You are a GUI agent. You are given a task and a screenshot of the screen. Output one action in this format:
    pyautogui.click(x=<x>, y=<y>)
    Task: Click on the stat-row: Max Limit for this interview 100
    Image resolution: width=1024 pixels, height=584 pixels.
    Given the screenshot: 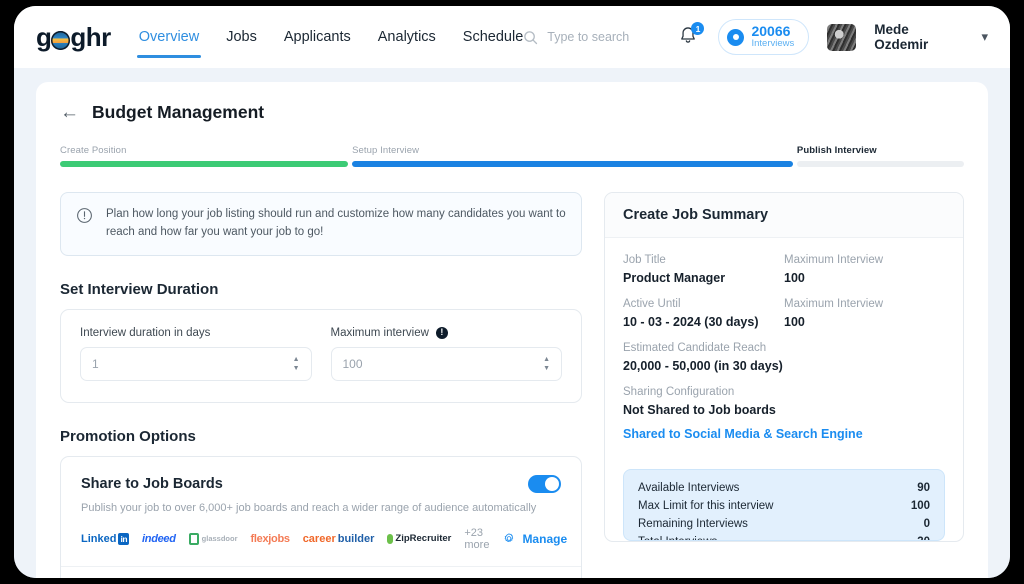 What is the action you would take?
    pyautogui.click(x=784, y=506)
    